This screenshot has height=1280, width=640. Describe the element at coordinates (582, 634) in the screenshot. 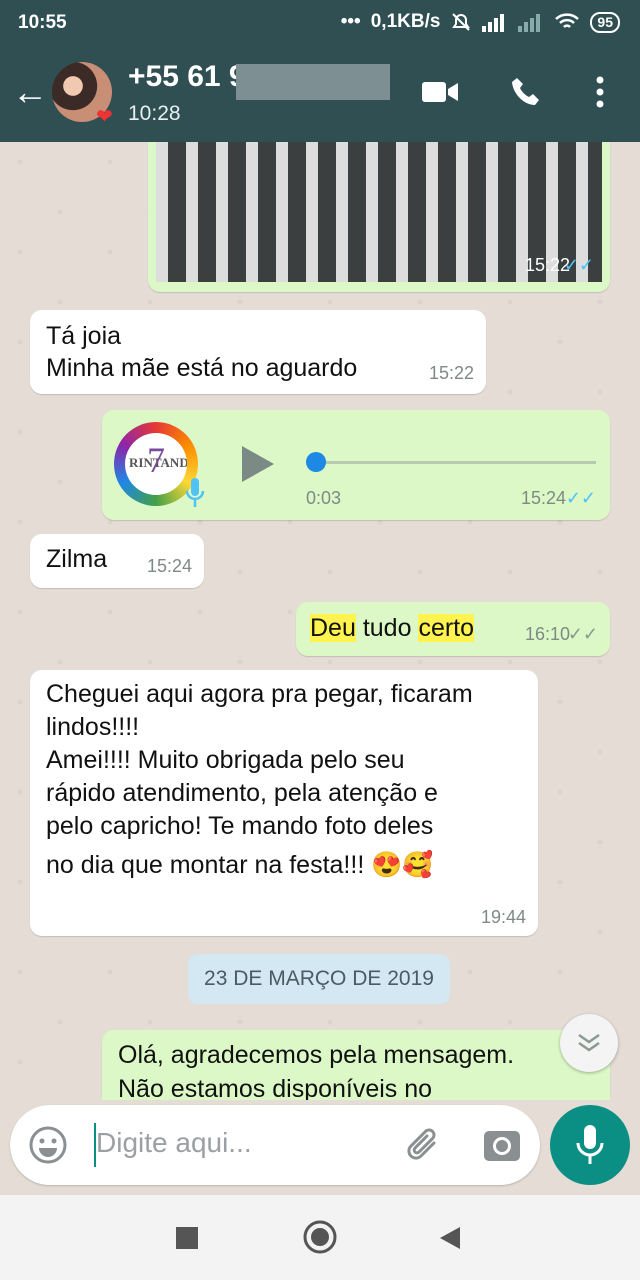

I see `delivered-ticks-icon: ✓✓` at that location.